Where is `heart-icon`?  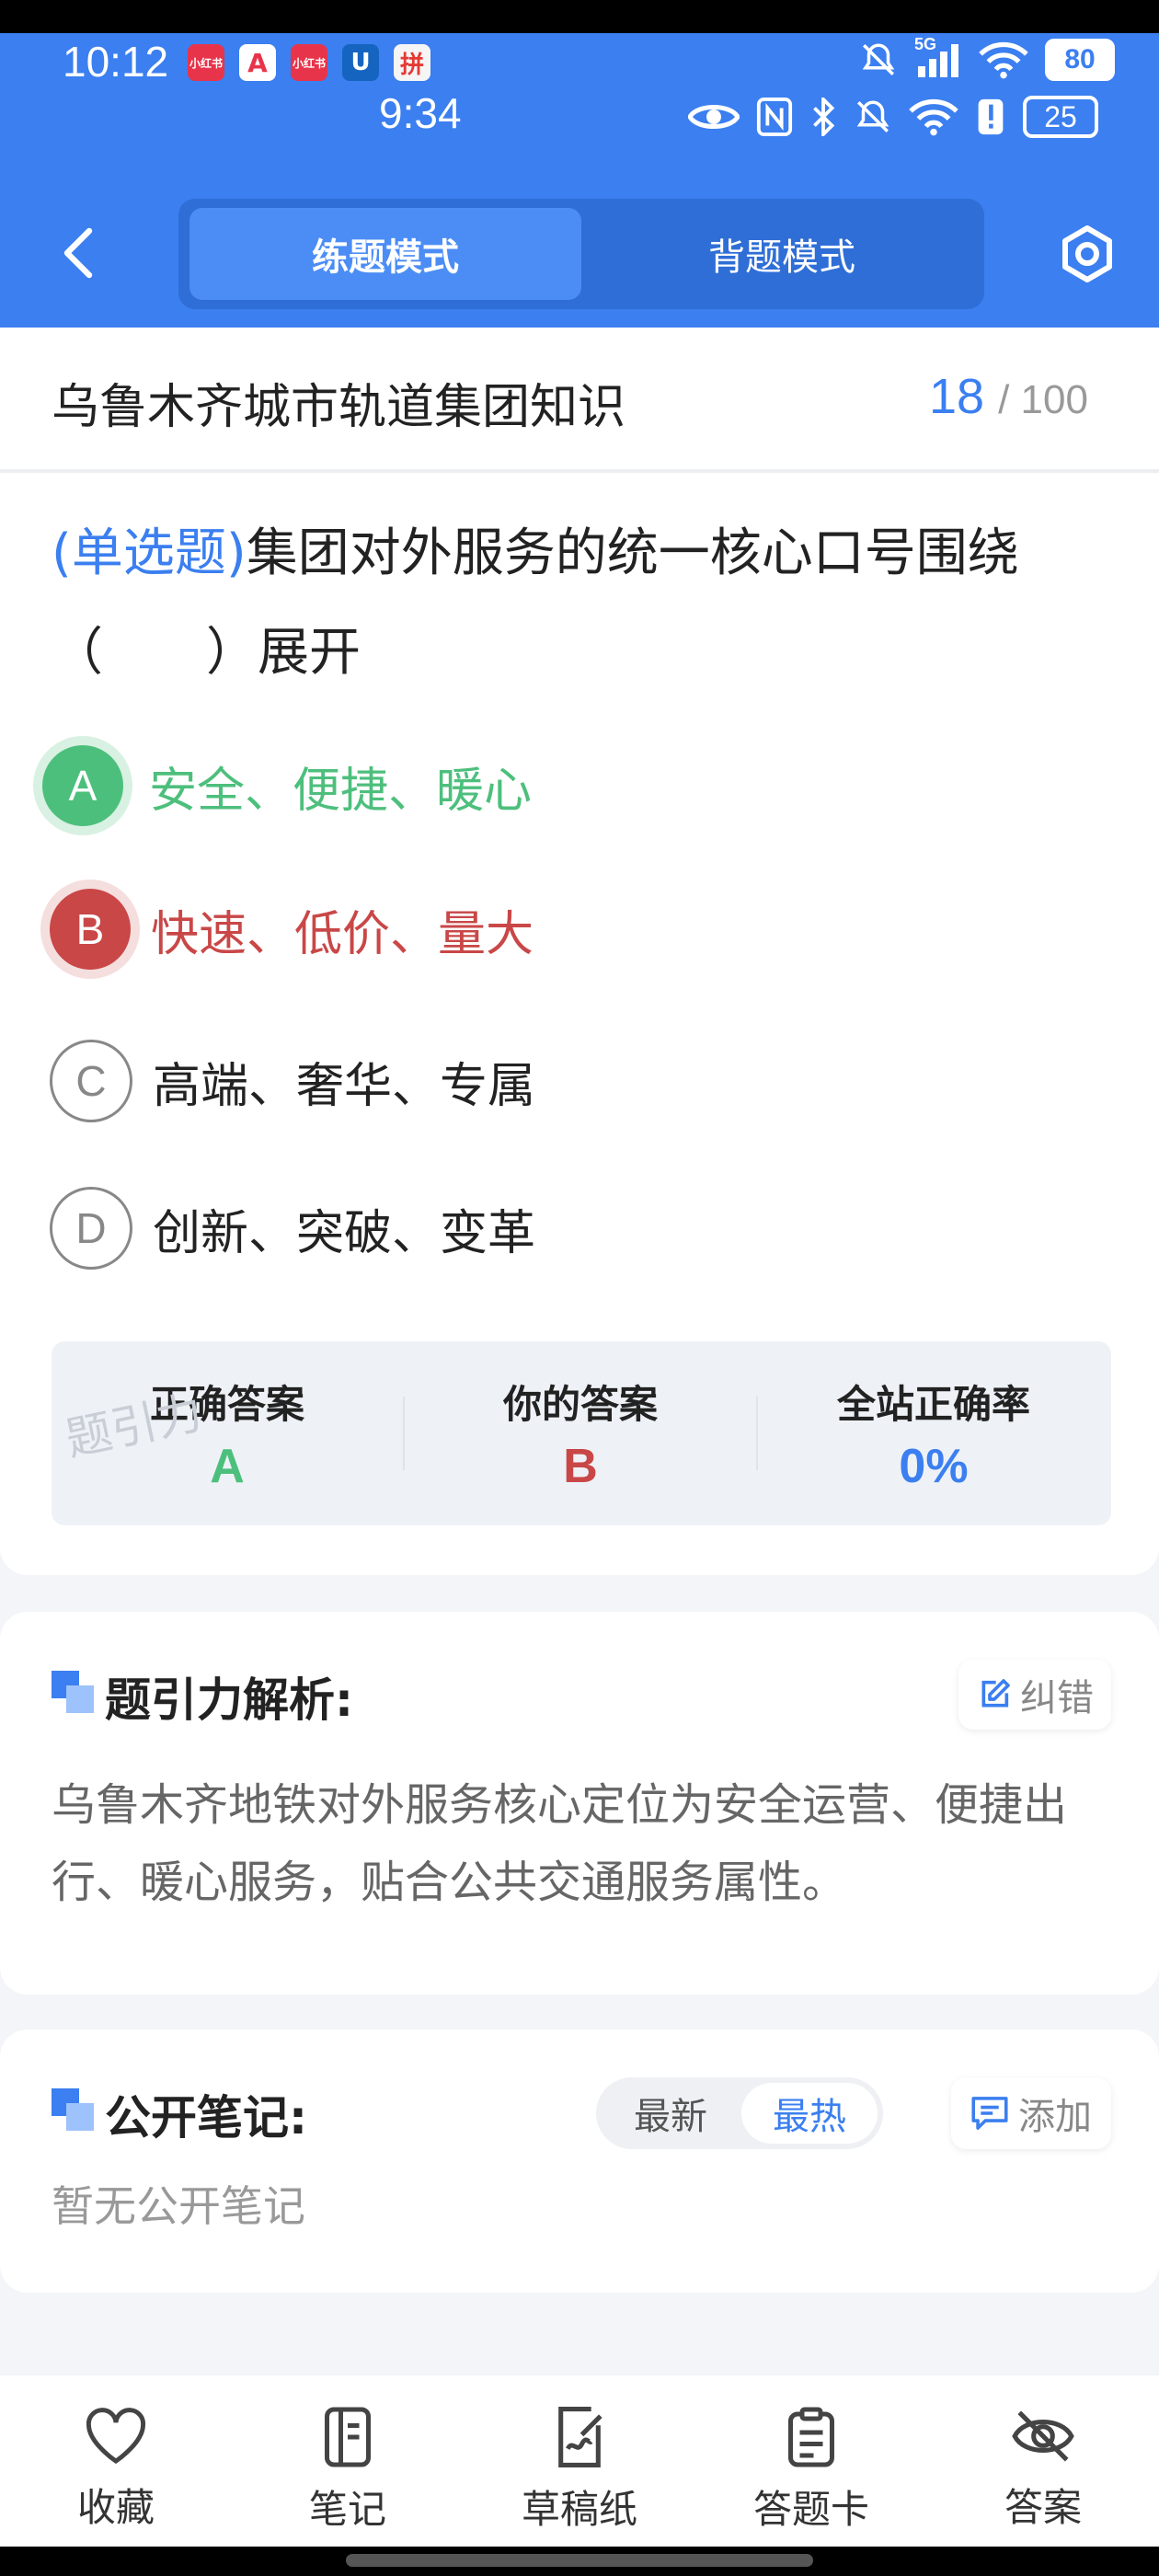 heart-icon is located at coordinates (116, 2436).